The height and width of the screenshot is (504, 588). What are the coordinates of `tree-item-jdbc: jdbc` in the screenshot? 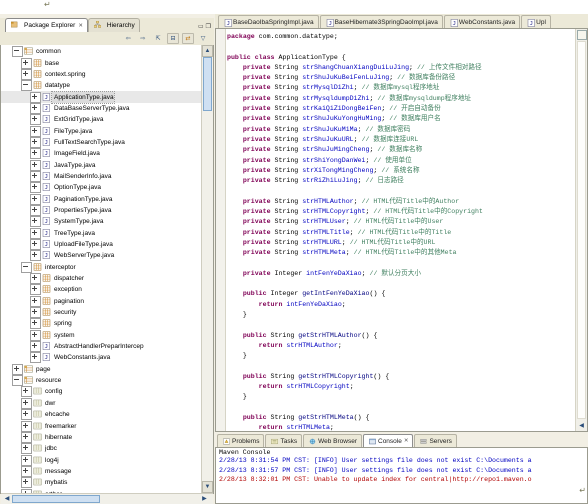 It's located at (101, 449).